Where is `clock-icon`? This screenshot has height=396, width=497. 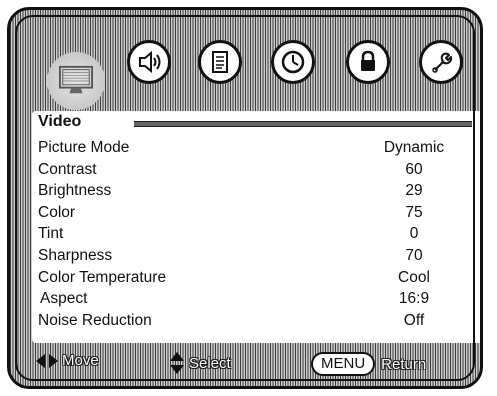 clock-icon is located at coordinates (293, 62).